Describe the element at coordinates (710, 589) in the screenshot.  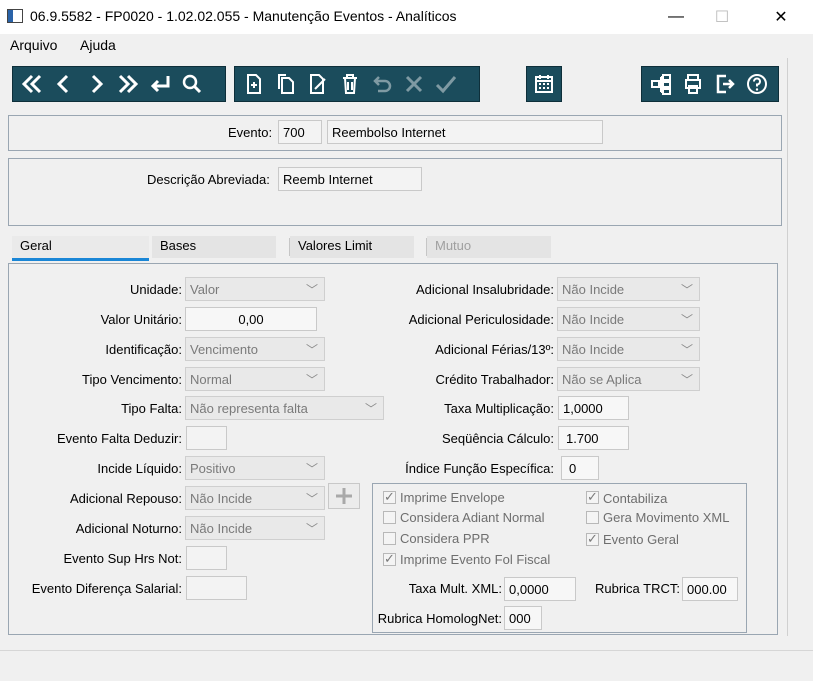
I see `rubrica-trct-field: 000.00` at that location.